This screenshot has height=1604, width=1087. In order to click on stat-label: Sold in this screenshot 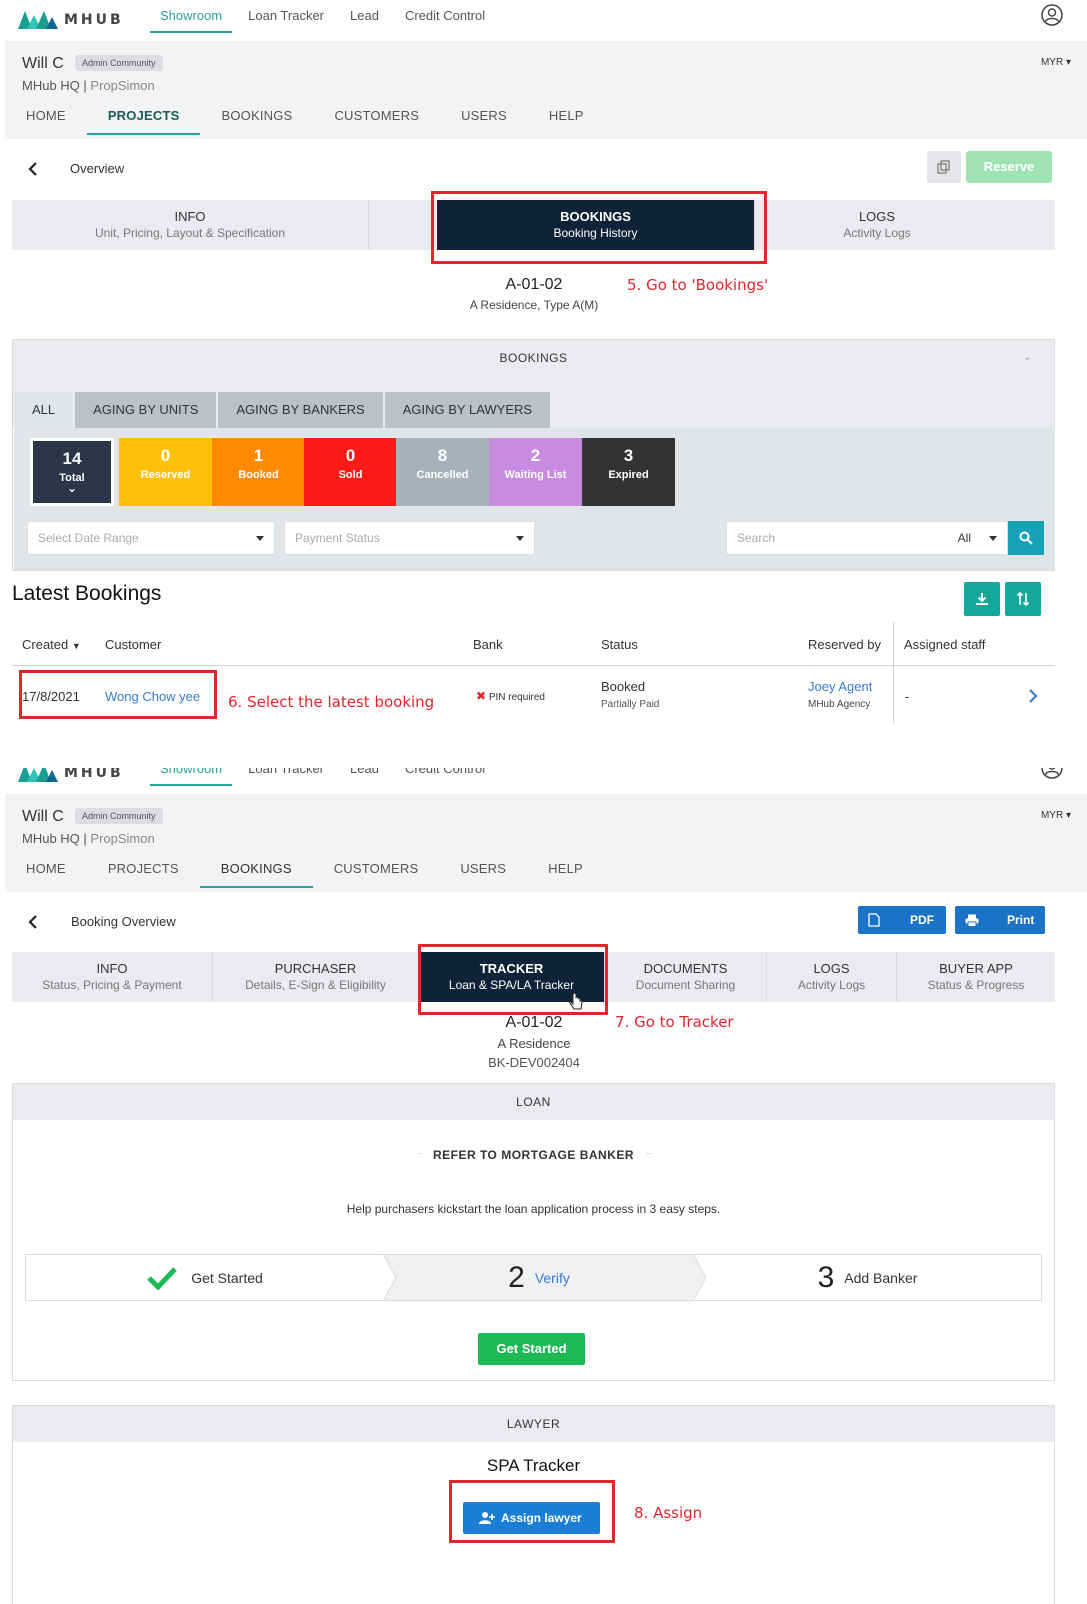, I will do `click(350, 475)`.